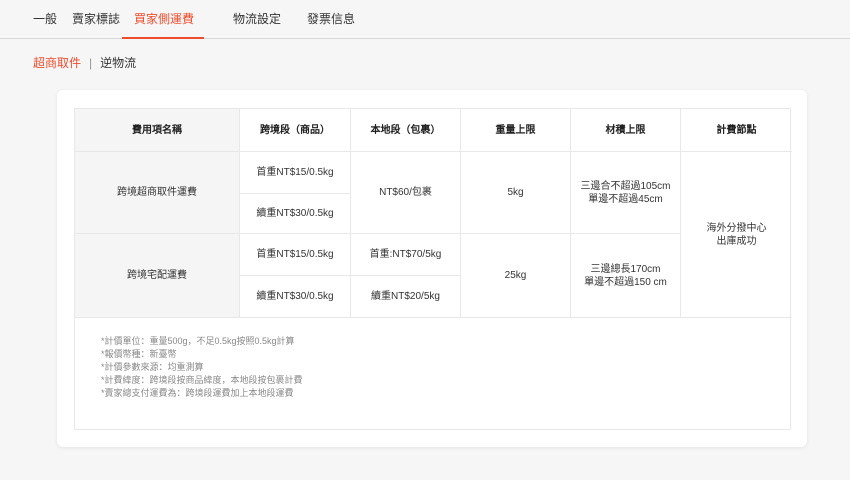 This screenshot has width=850, height=480. What do you see at coordinates (295, 214) in the screenshot?
I see `row1-cross-continued-weight: 續重NT$30/0.5kg` at bounding box center [295, 214].